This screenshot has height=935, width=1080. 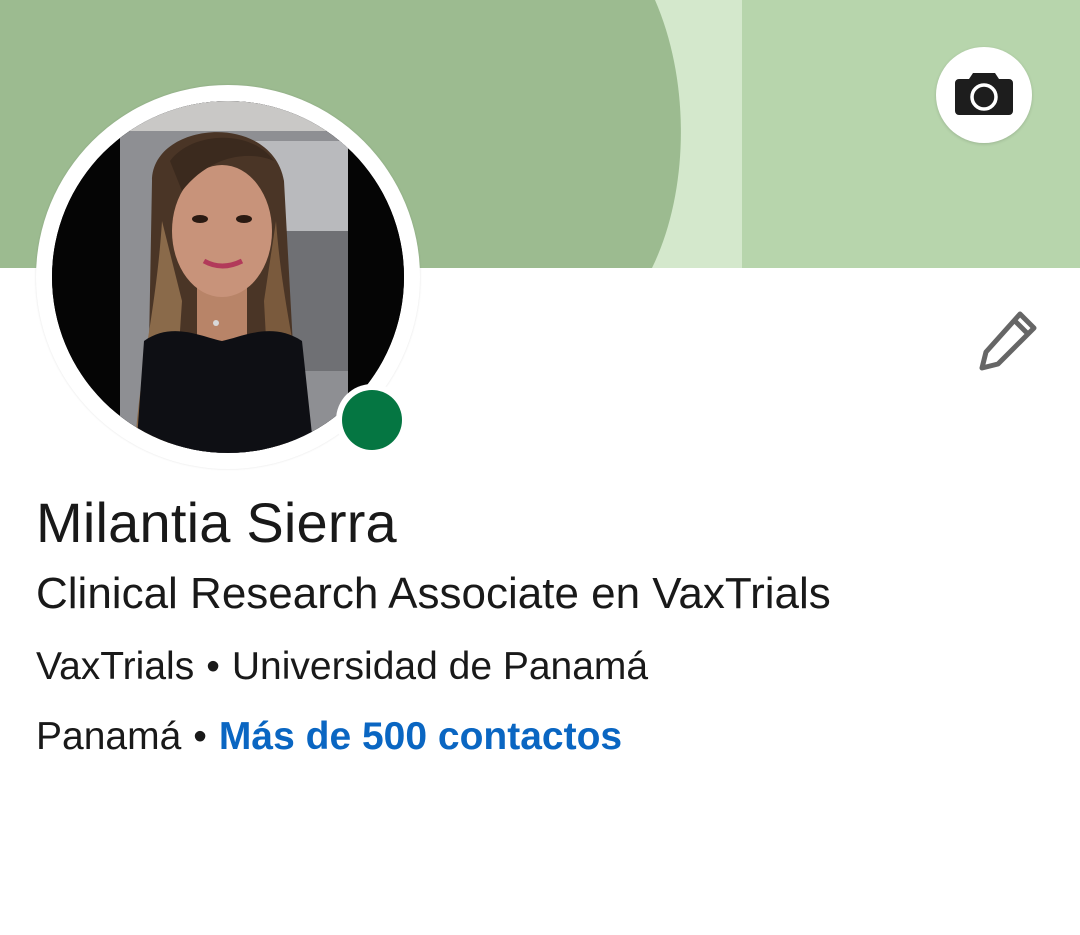 I want to click on contacts-link: Más de 500 contactos, so click(x=420, y=737).